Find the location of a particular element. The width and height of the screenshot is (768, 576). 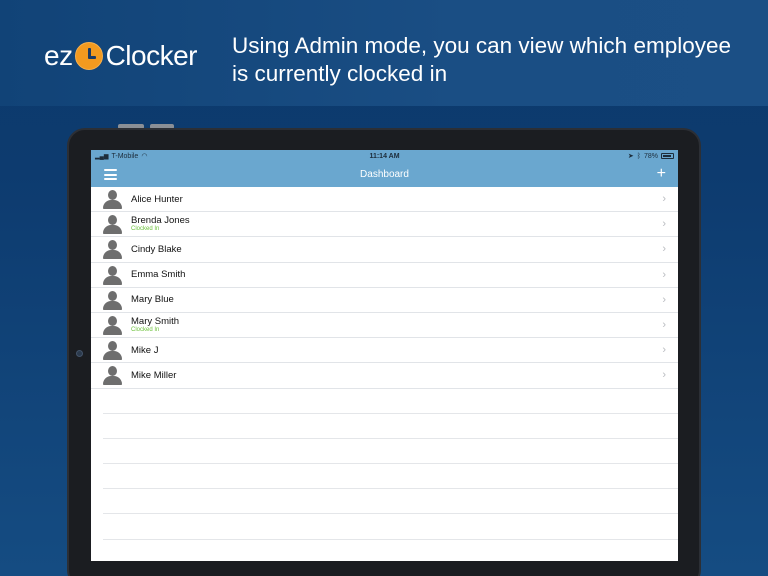

logo-brand: Clocker is located at coordinates (151, 55).